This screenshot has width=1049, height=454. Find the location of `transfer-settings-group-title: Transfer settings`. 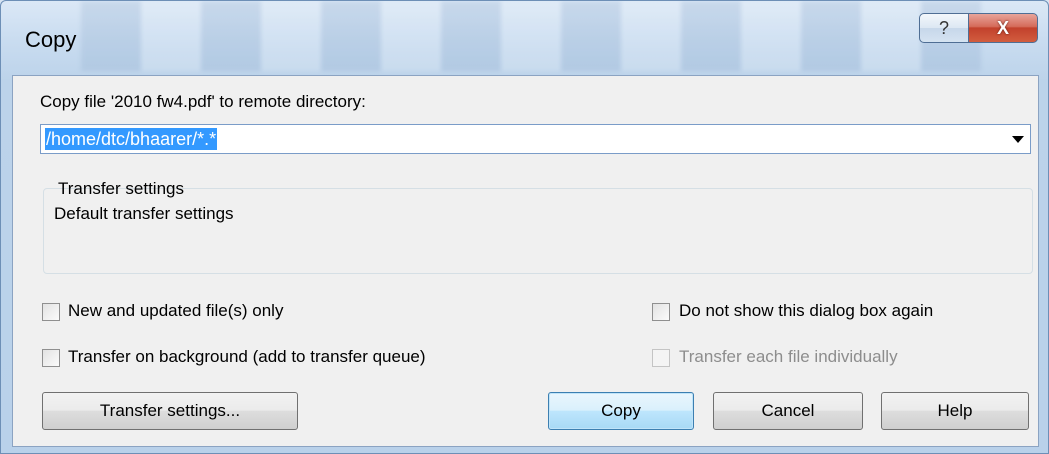

transfer-settings-group-title: Transfer settings is located at coordinates (121, 188).